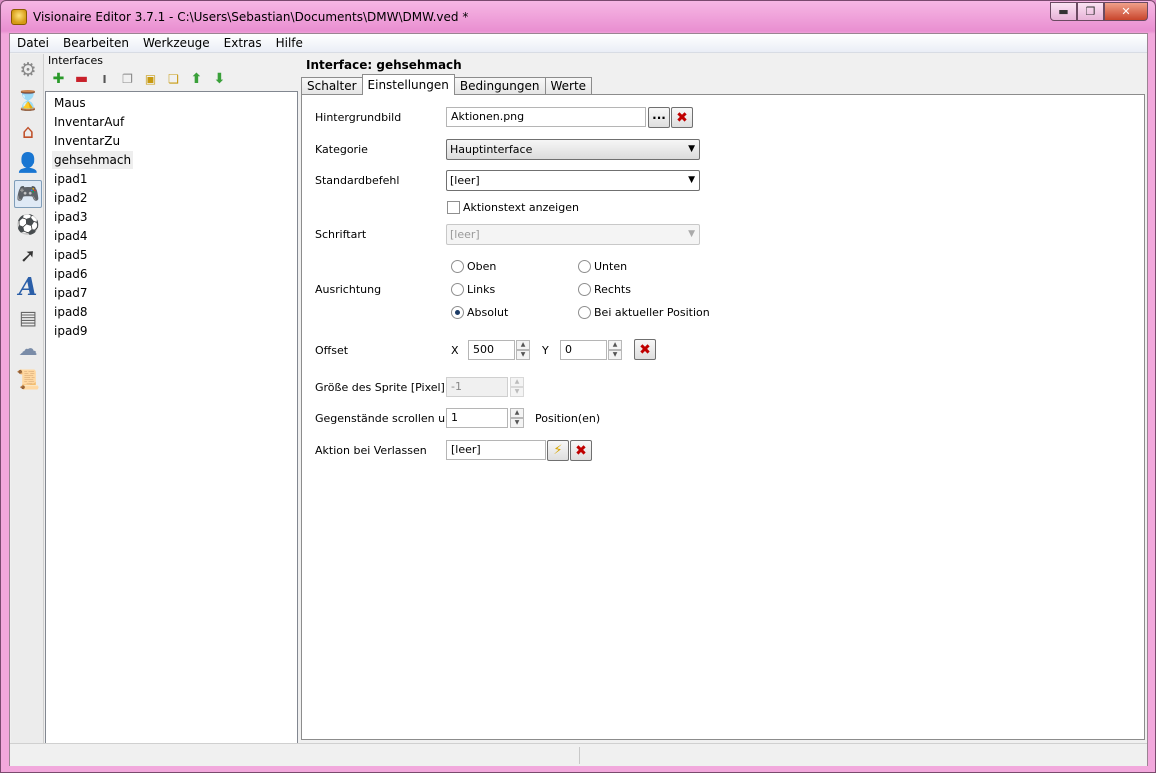 Image resolution: width=1156 pixels, height=773 pixels. I want to click on scroll-spinner: ▲ ▼, so click(517, 418).